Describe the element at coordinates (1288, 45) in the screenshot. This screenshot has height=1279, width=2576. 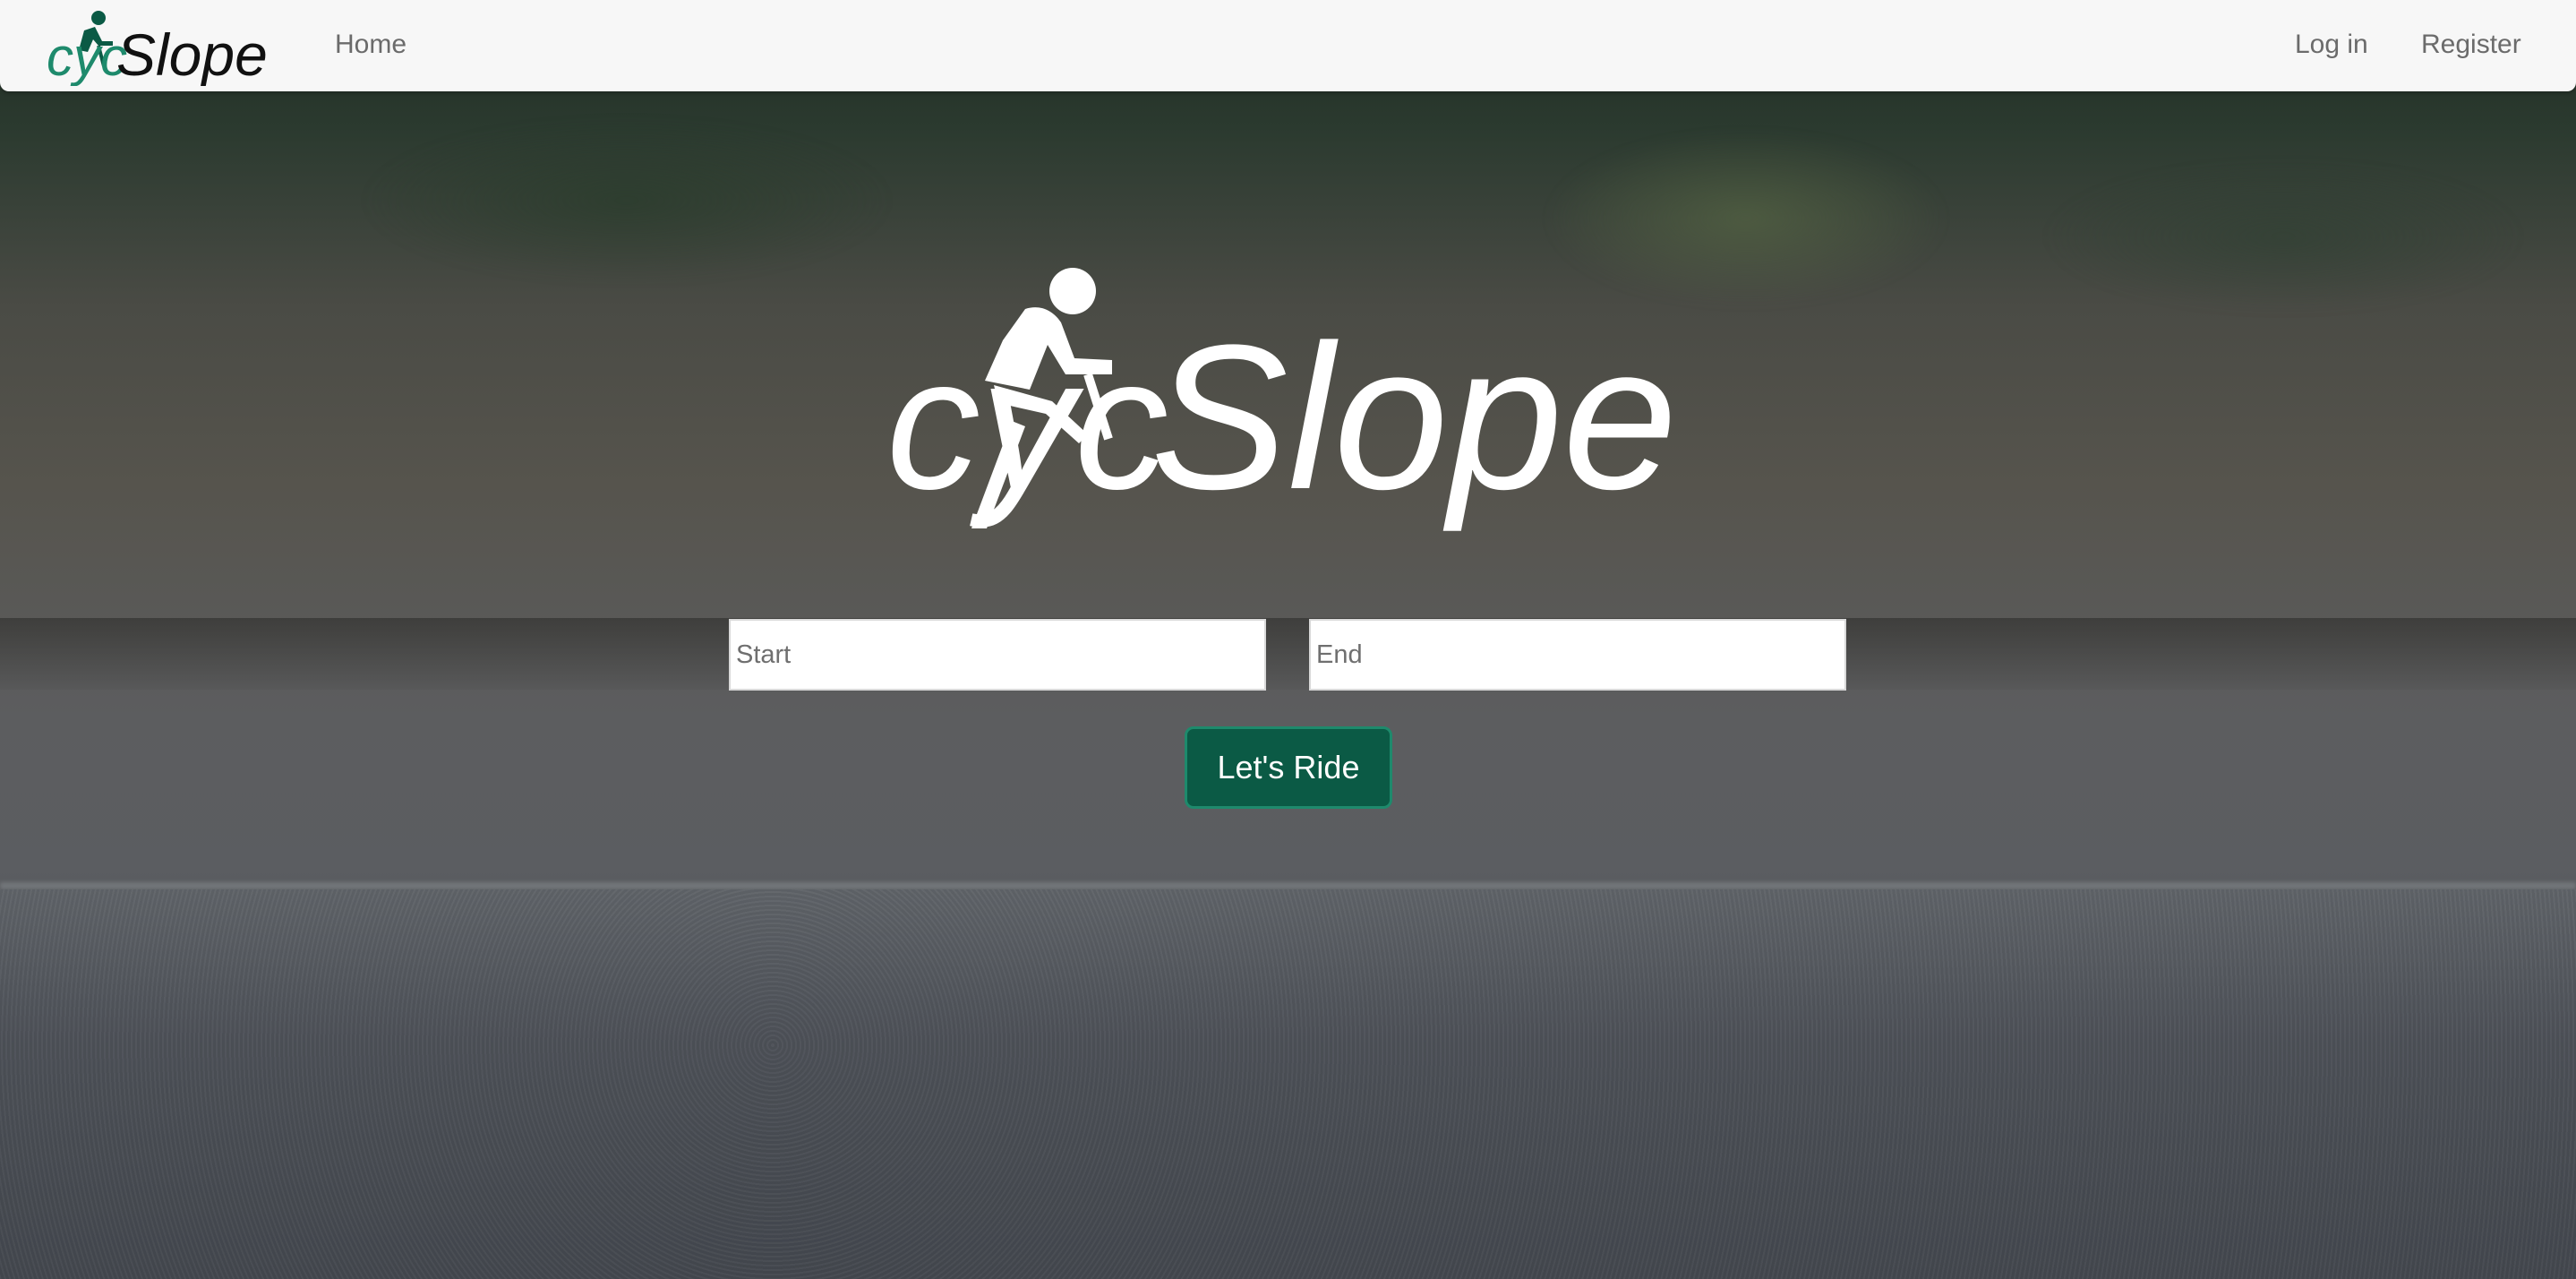
I see `navbar: cyc Slope Home Log in Register` at that location.